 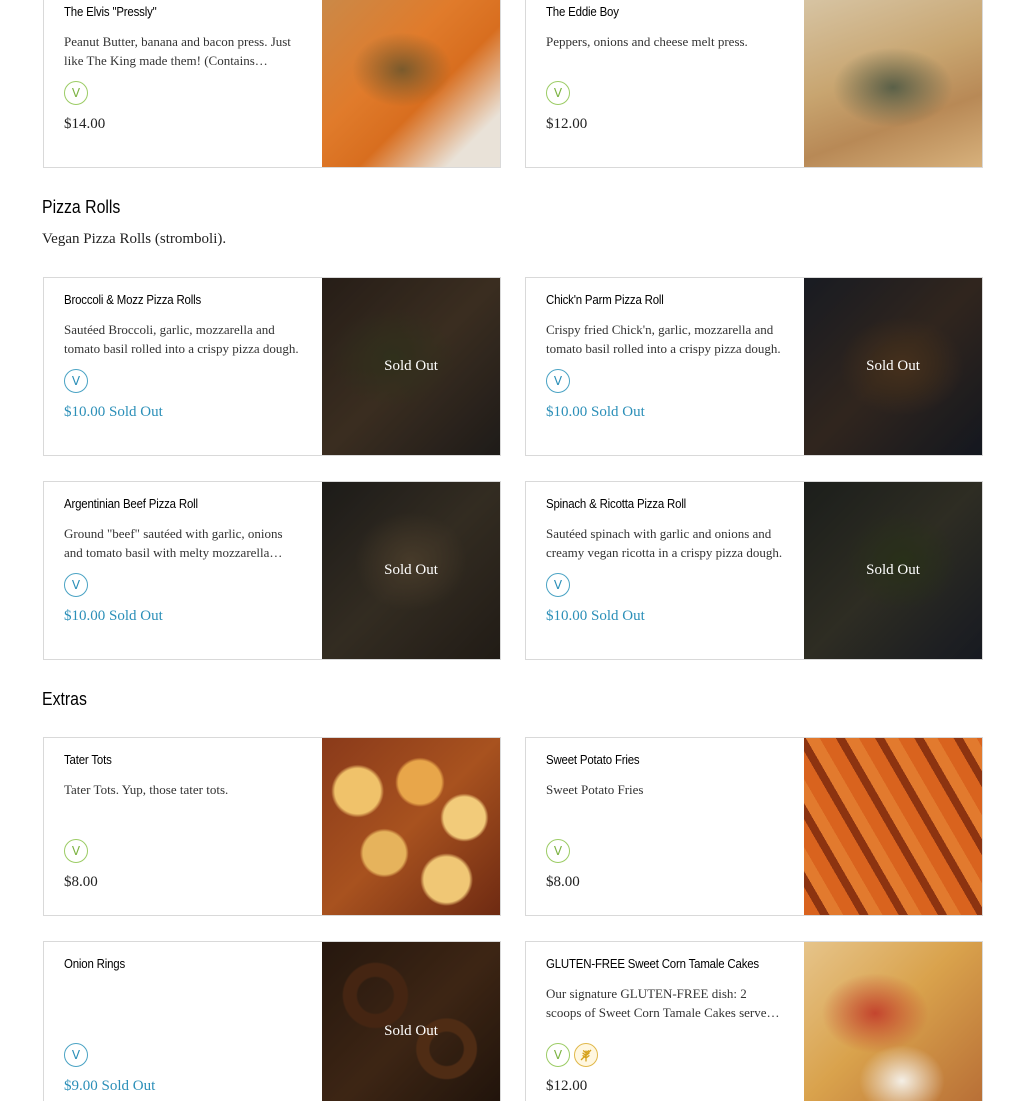 I want to click on item-name: Argentinian Beef Pizza Roll, so click(x=131, y=503).